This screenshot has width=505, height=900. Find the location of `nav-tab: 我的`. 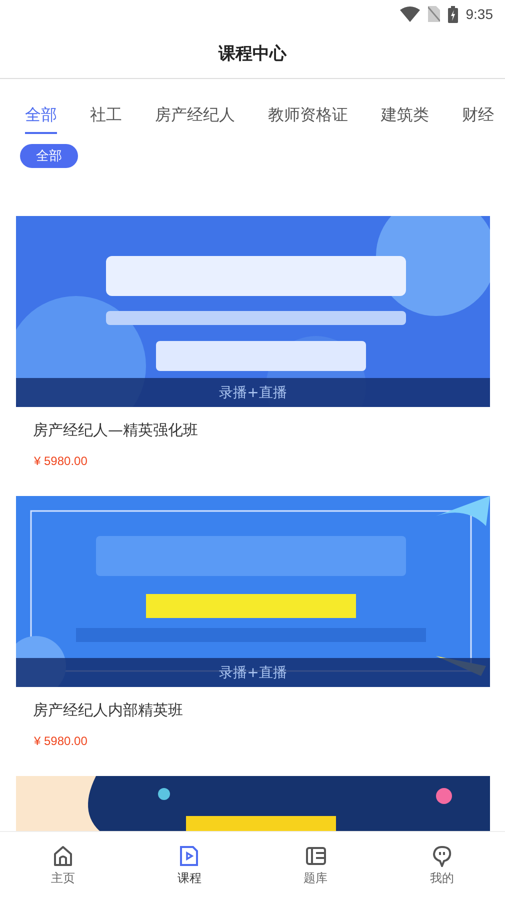

nav-tab: 我的 is located at coordinates (441, 866).